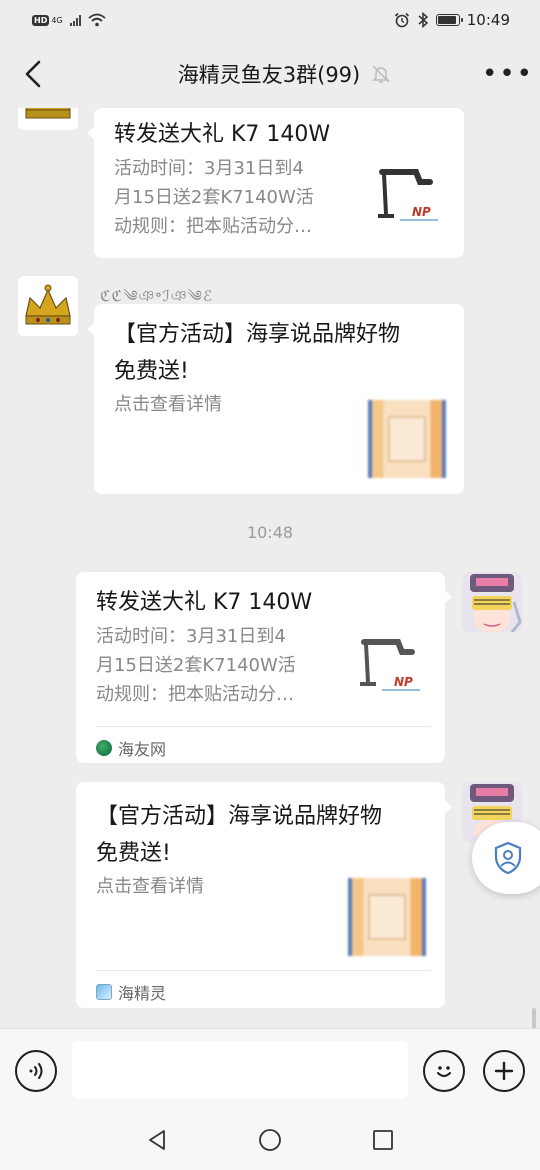 Image resolution: width=540 pixels, height=1170 pixels. What do you see at coordinates (423, 20) in the screenshot?
I see `bluetooth-icon` at bounding box center [423, 20].